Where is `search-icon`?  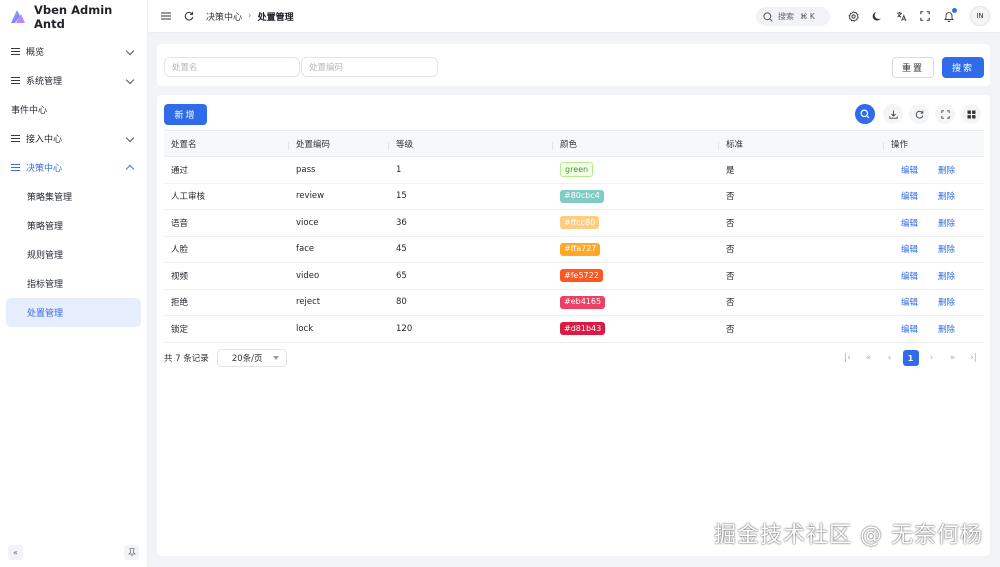
search-icon is located at coordinates (865, 114).